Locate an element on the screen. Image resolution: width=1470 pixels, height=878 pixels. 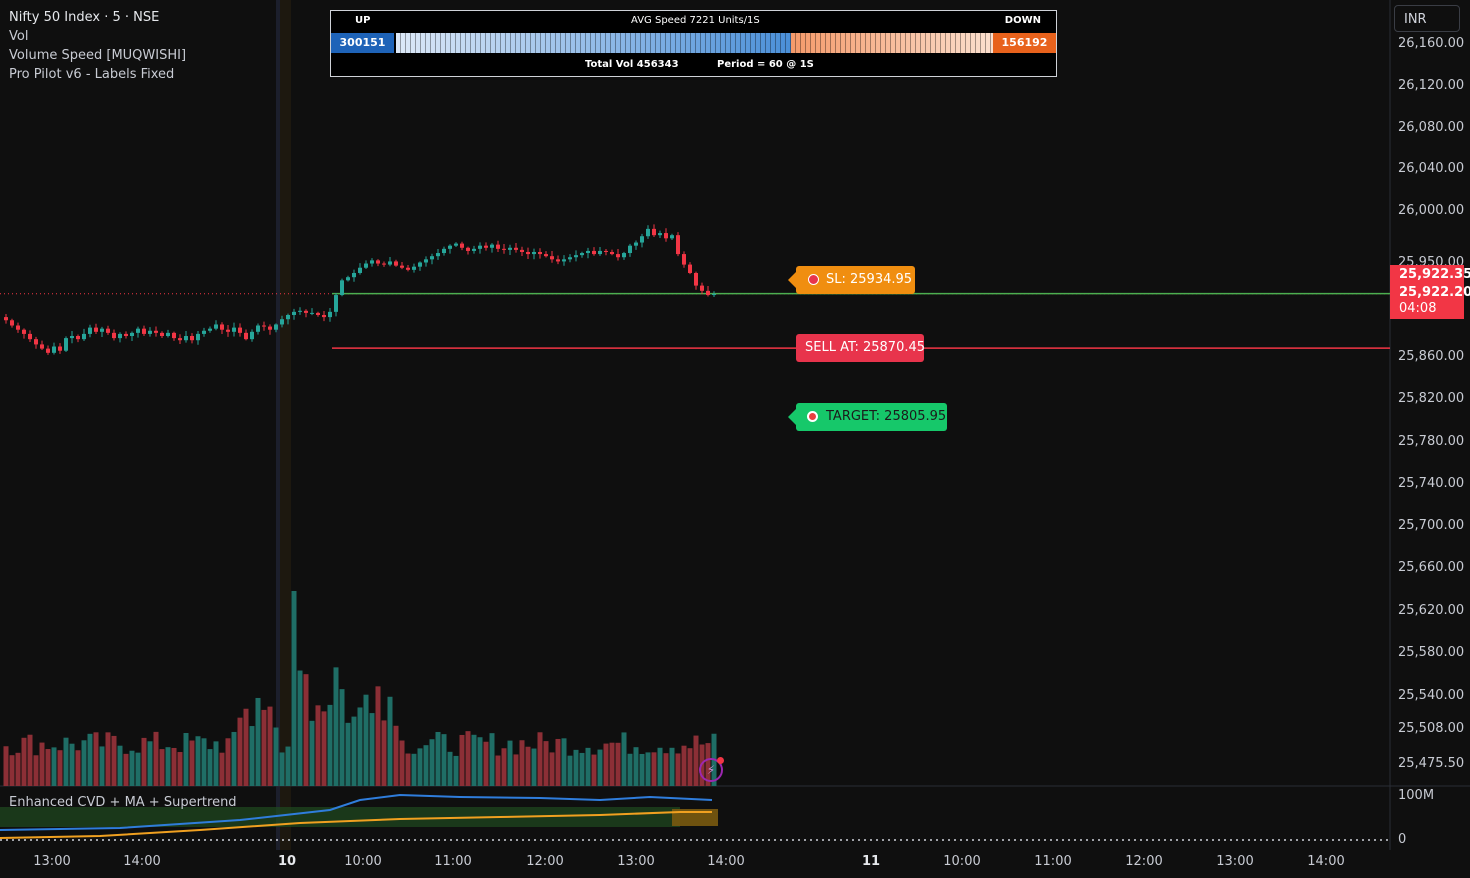
sell-text: SELL AT: 25870.45 is located at coordinates (865, 347).